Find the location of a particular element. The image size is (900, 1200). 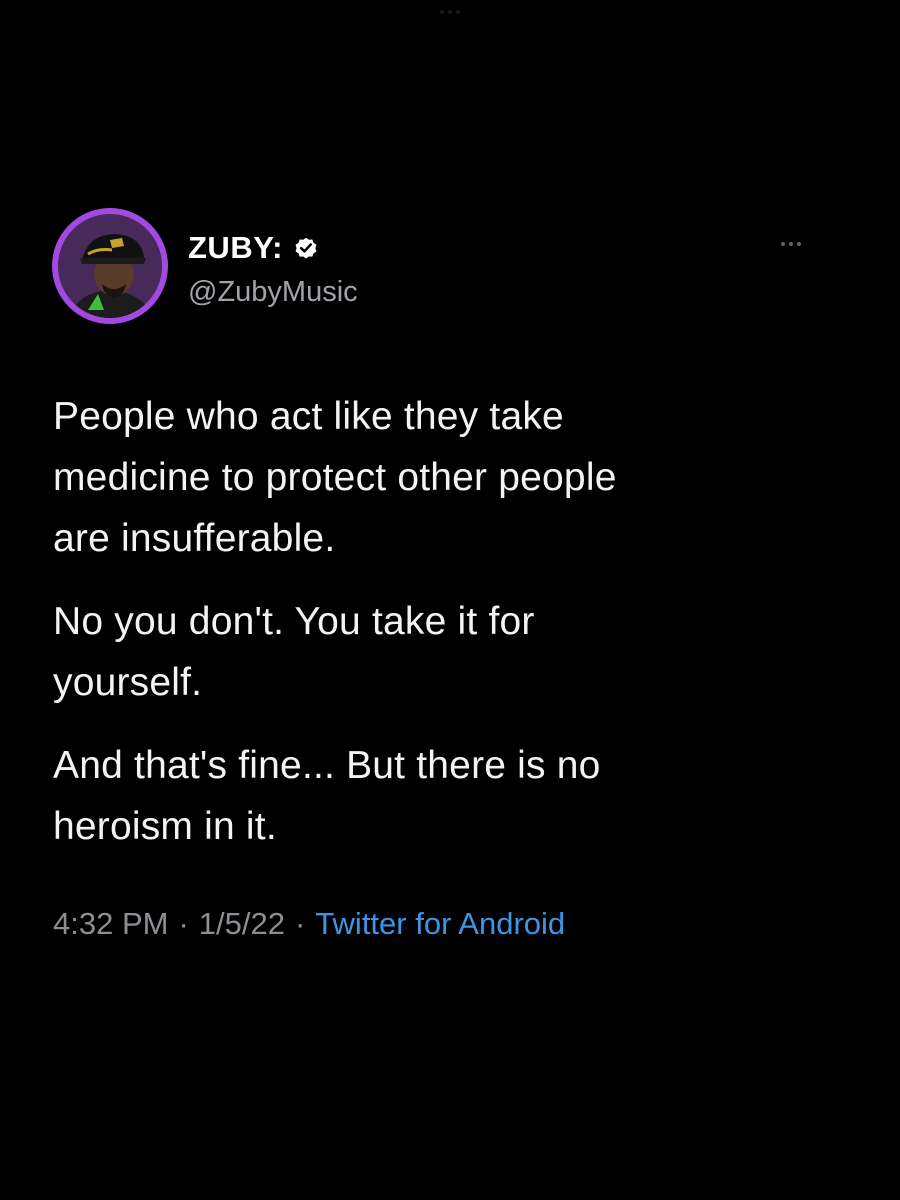

tweet-metadata: 4:32 PM · 1/5/22 · Twitter for Android is located at coordinates (309, 924).